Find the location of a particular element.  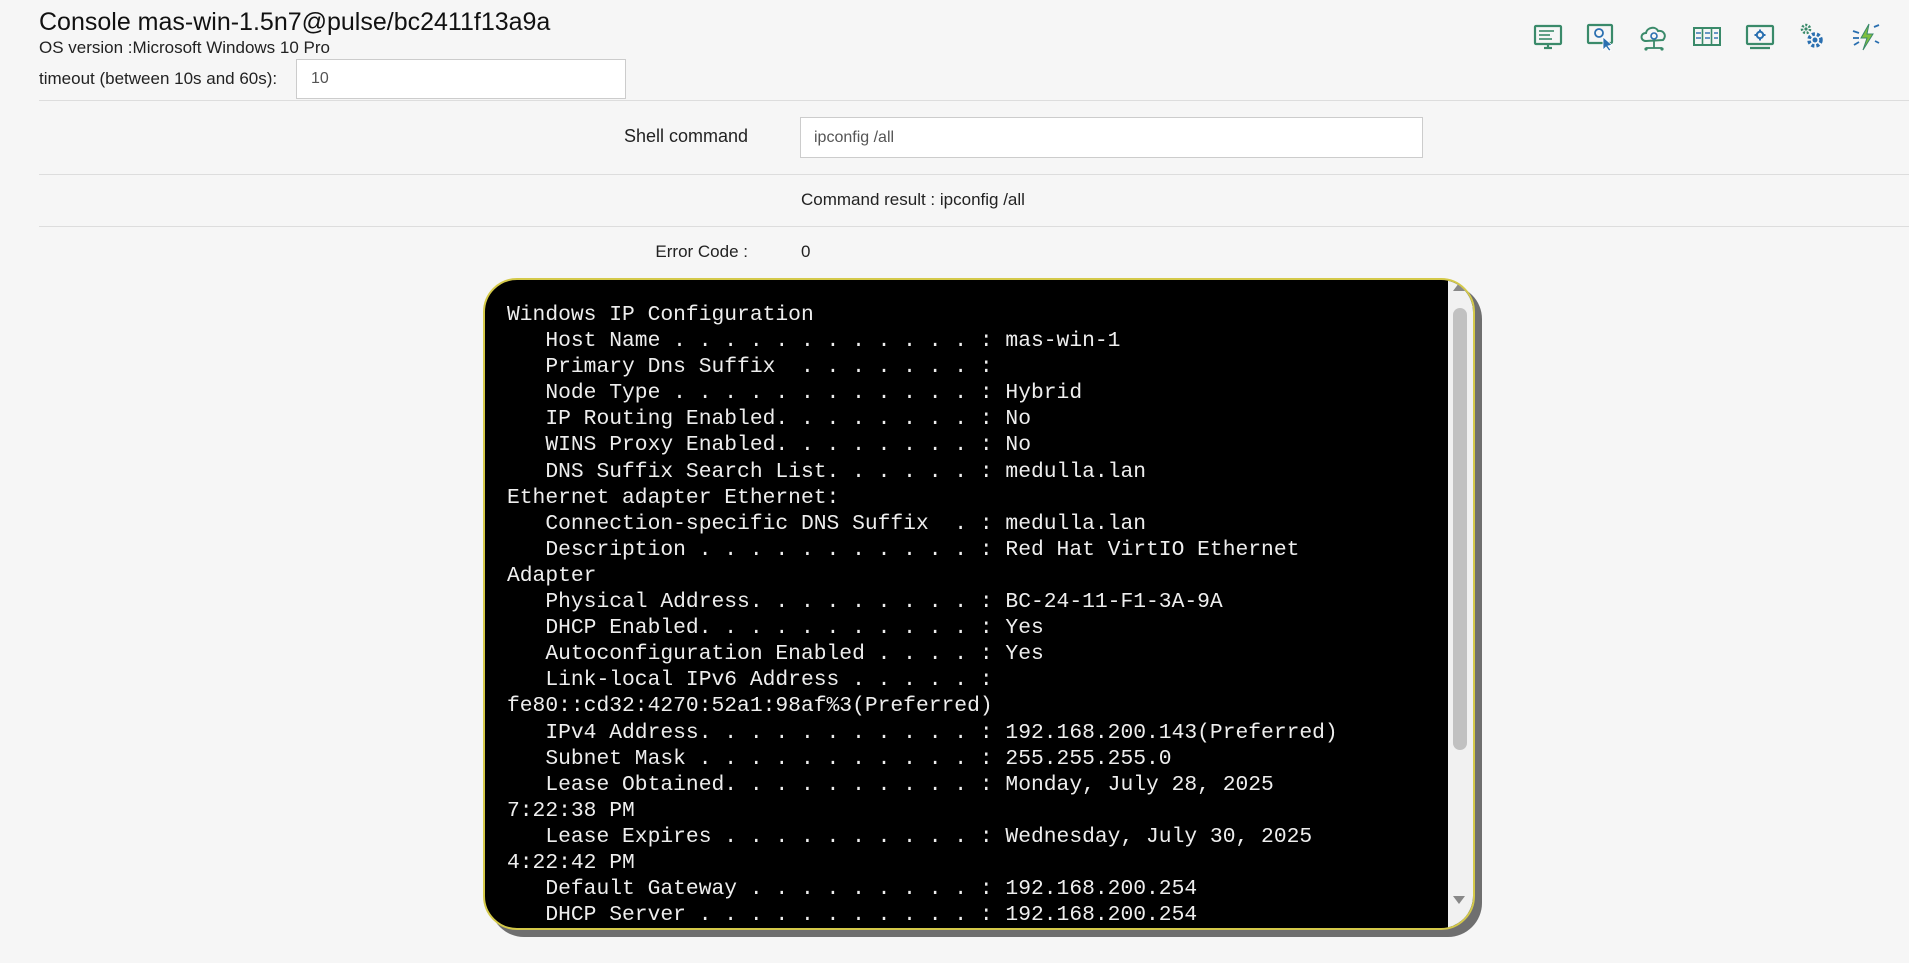

timeout-input is located at coordinates (461, 79).